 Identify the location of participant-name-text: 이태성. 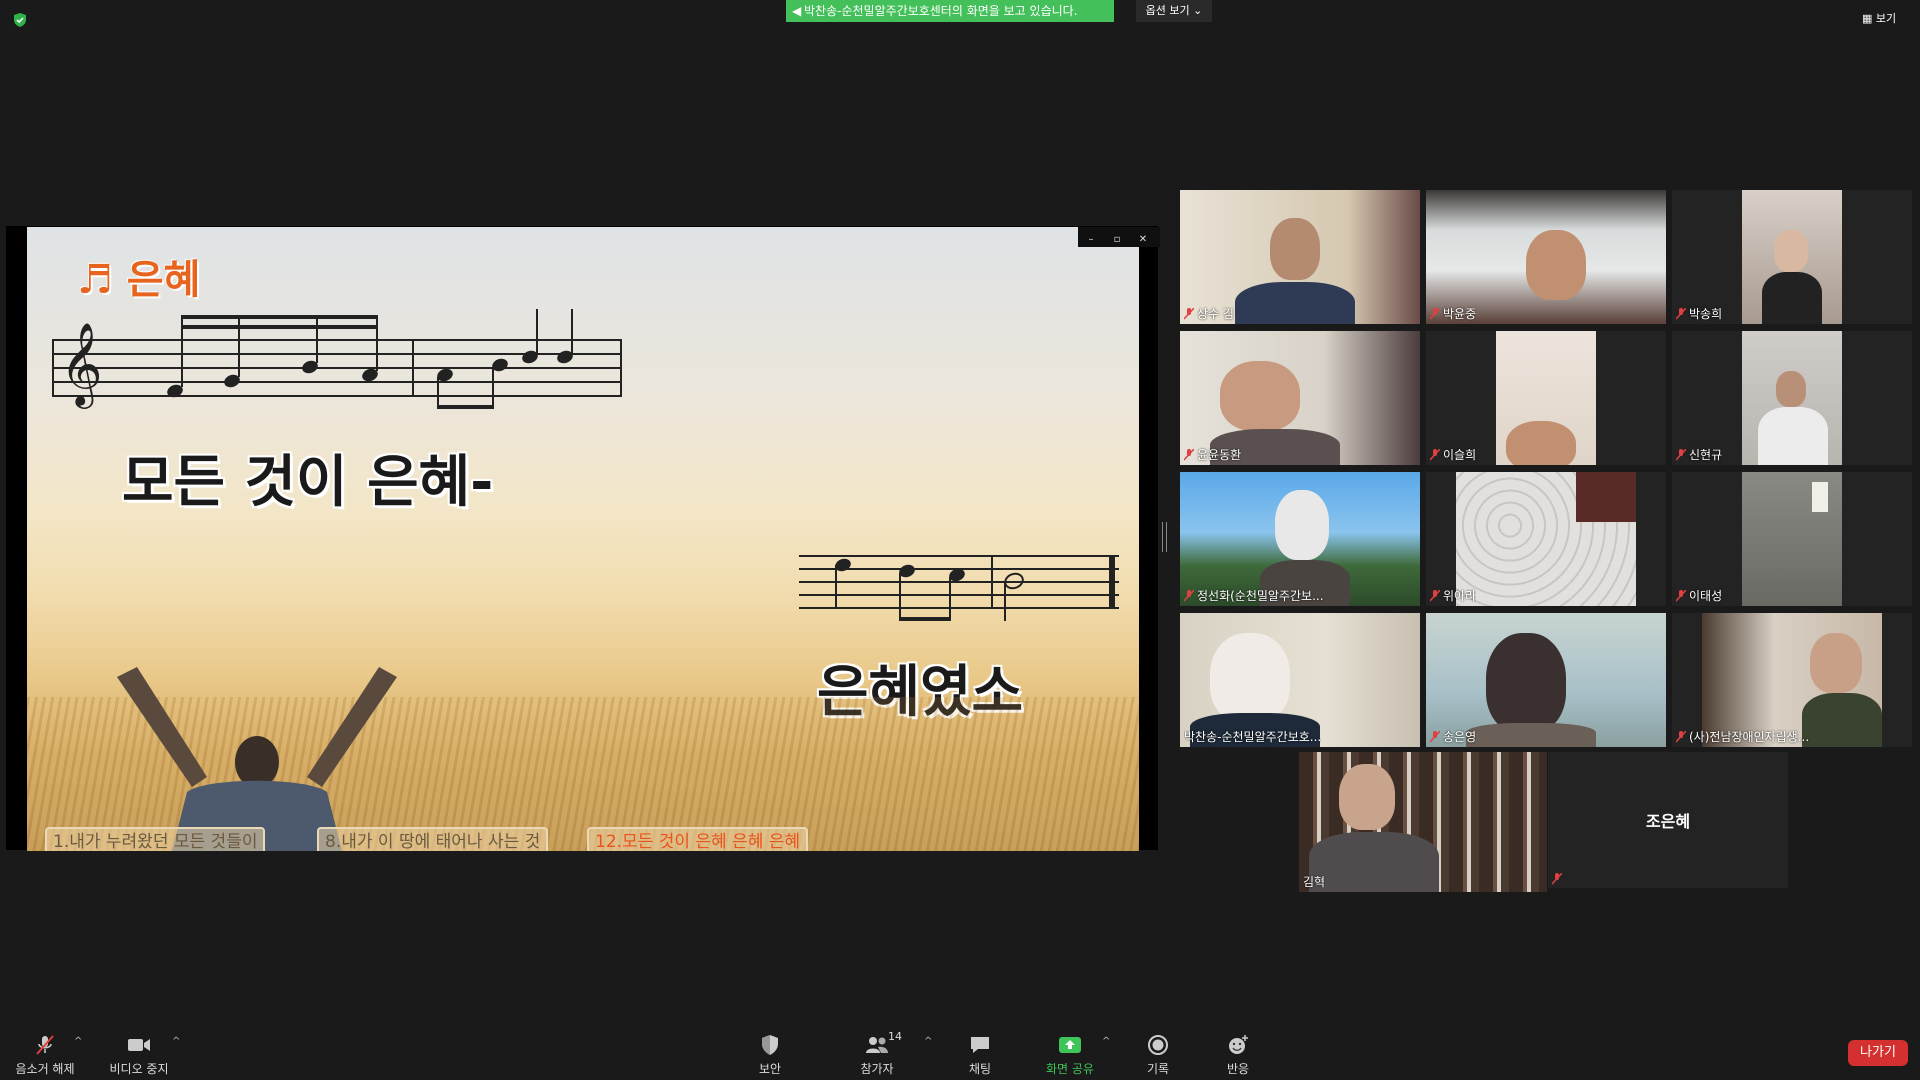
(1706, 596).